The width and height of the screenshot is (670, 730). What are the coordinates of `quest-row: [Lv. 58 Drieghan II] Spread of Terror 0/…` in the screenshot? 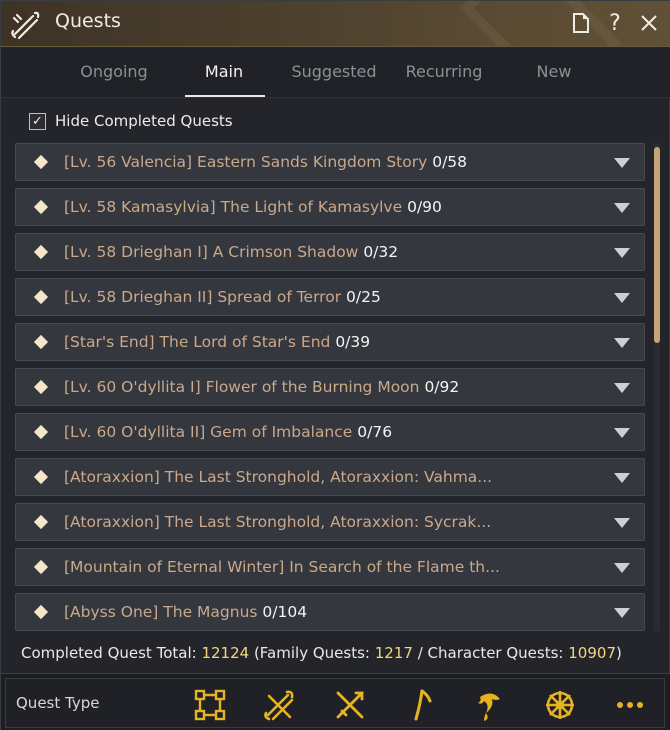 It's located at (330, 297).